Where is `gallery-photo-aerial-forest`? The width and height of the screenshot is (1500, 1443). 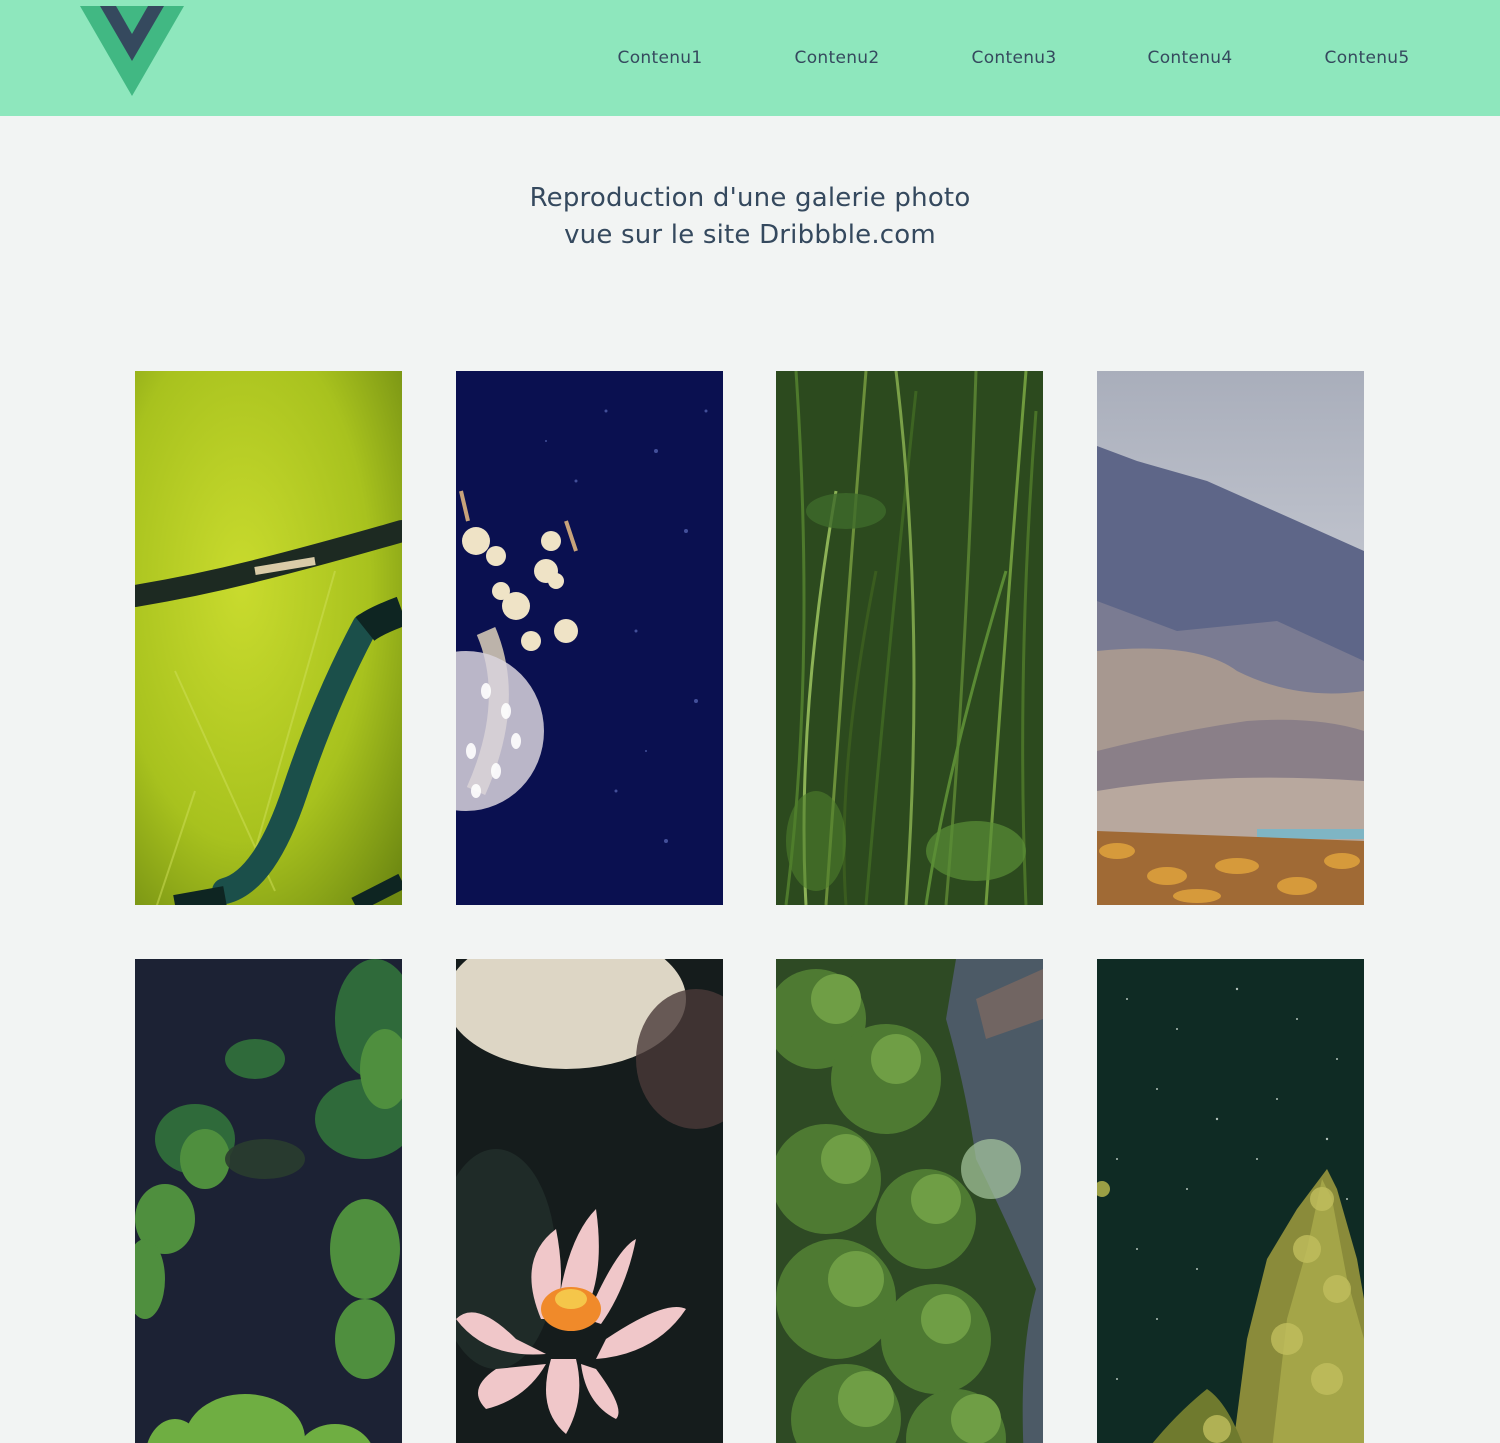 gallery-photo-aerial-forest is located at coordinates (909, 1201).